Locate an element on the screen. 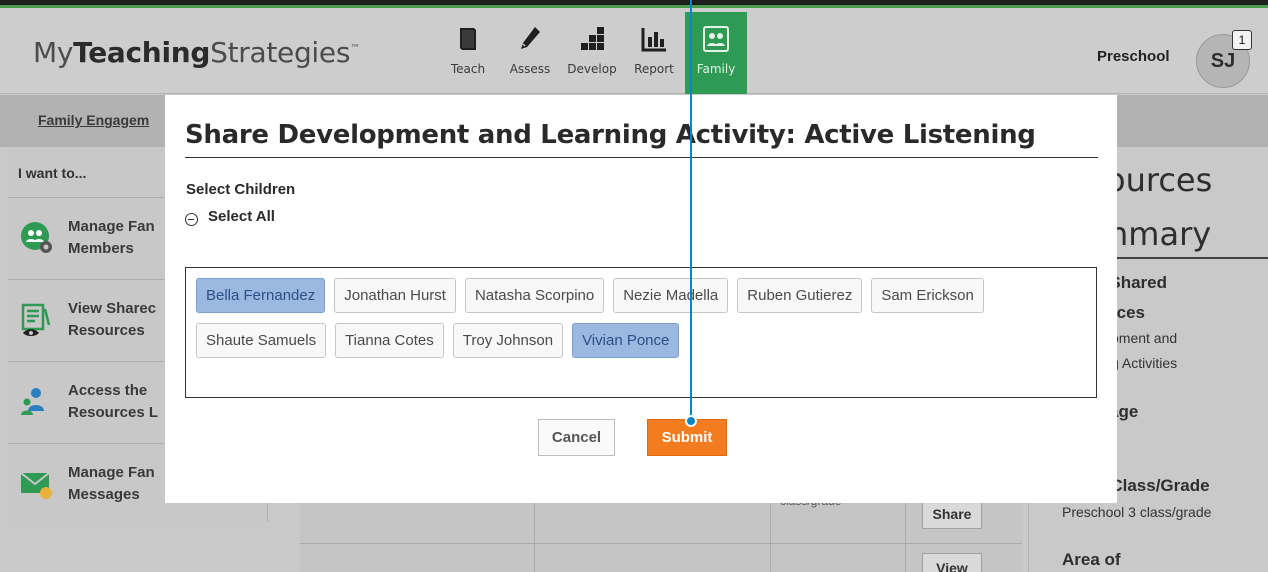 The height and width of the screenshot is (572, 1268). child-chip: Shaute Samuels is located at coordinates (261, 340).